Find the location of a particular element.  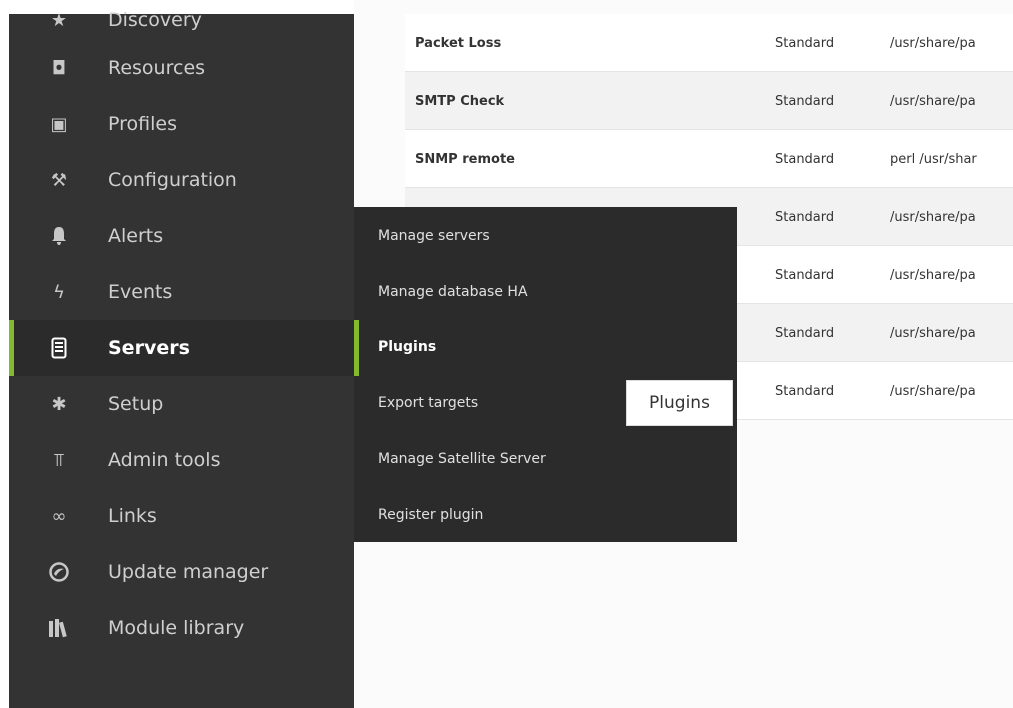

sidebar-item-configuration: ⚒ Configuration is located at coordinates (181, 180).